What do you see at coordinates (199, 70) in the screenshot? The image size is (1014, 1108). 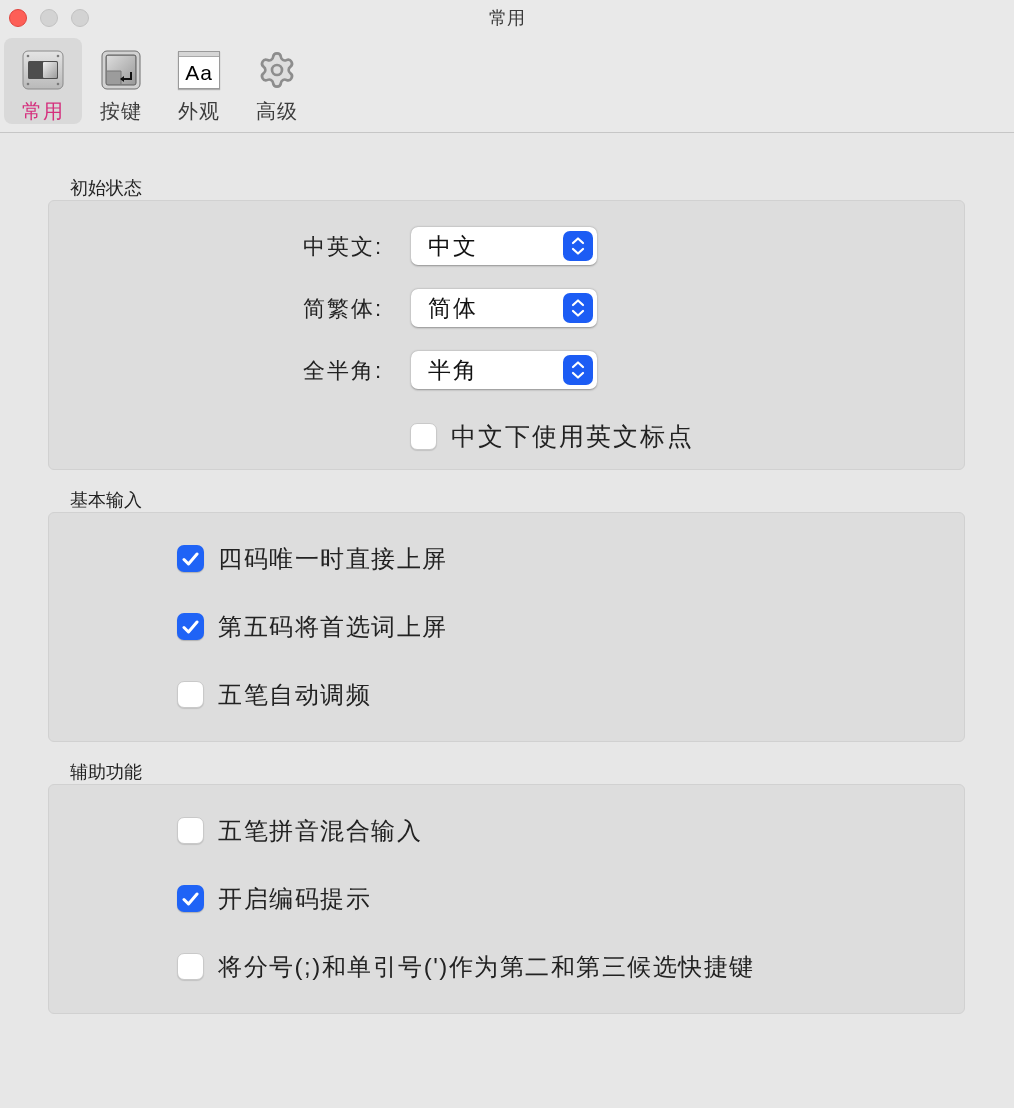 I see `font-window-icon: Aa` at bounding box center [199, 70].